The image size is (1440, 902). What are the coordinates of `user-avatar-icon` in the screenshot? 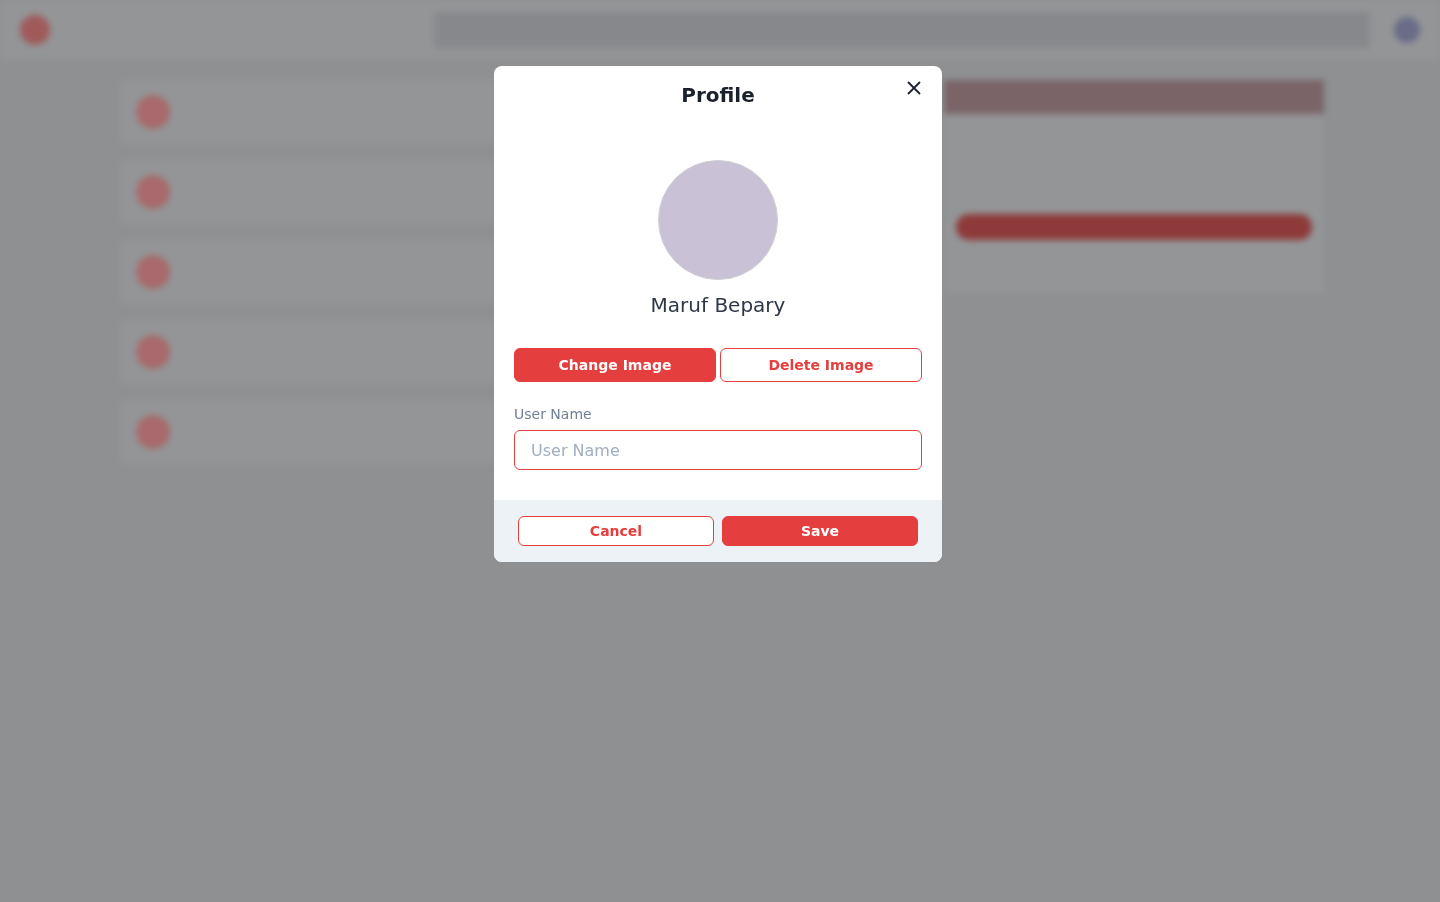 It's located at (1407, 30).